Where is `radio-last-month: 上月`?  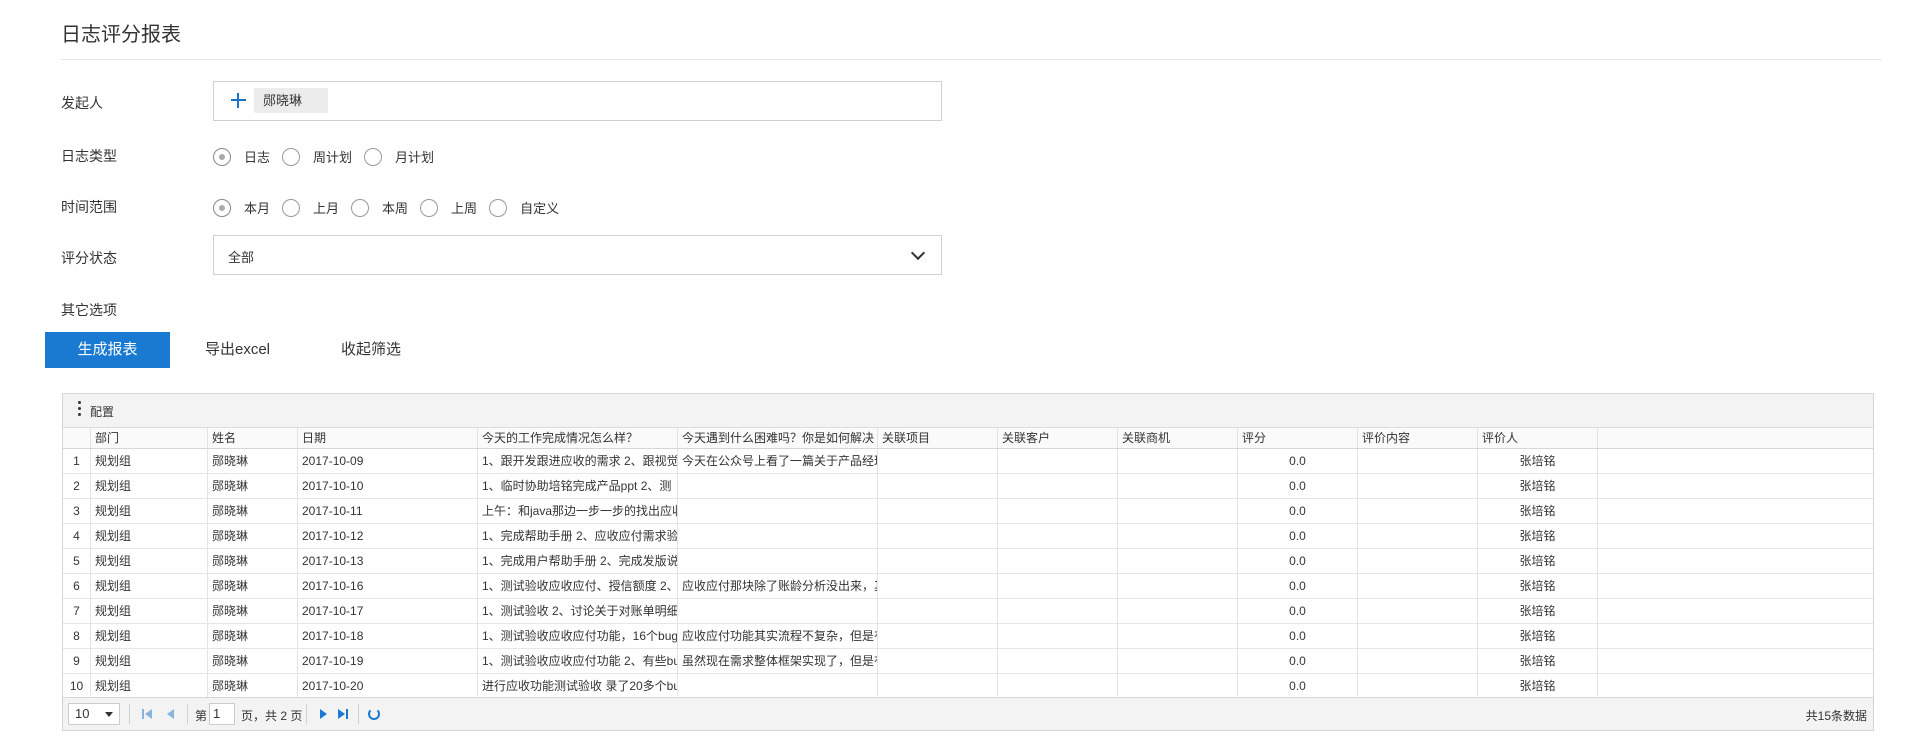
radio-last-month: 上月 is located at coordinates (310, 207).